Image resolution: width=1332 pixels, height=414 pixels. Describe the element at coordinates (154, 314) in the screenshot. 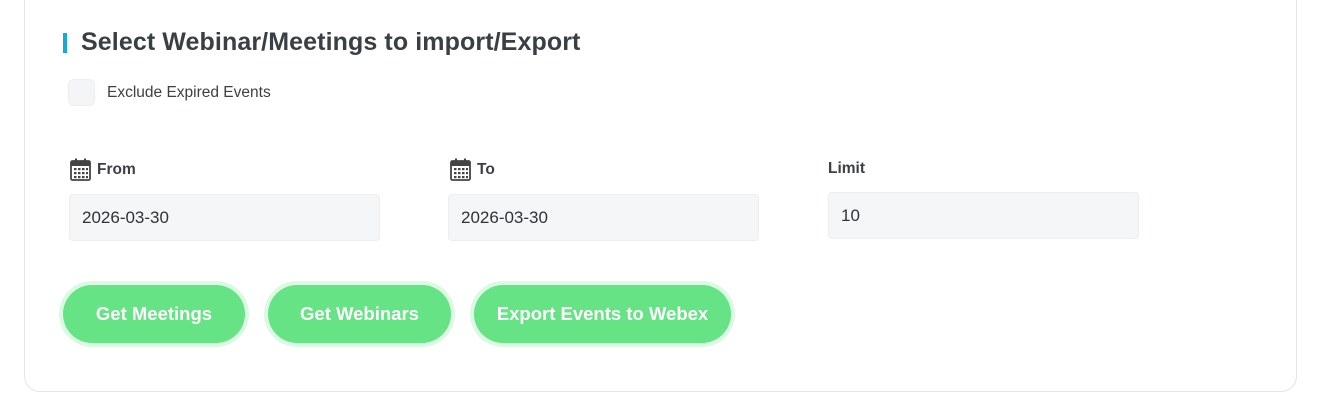

I see `get-meetings-button: Get Meetings` at that location.